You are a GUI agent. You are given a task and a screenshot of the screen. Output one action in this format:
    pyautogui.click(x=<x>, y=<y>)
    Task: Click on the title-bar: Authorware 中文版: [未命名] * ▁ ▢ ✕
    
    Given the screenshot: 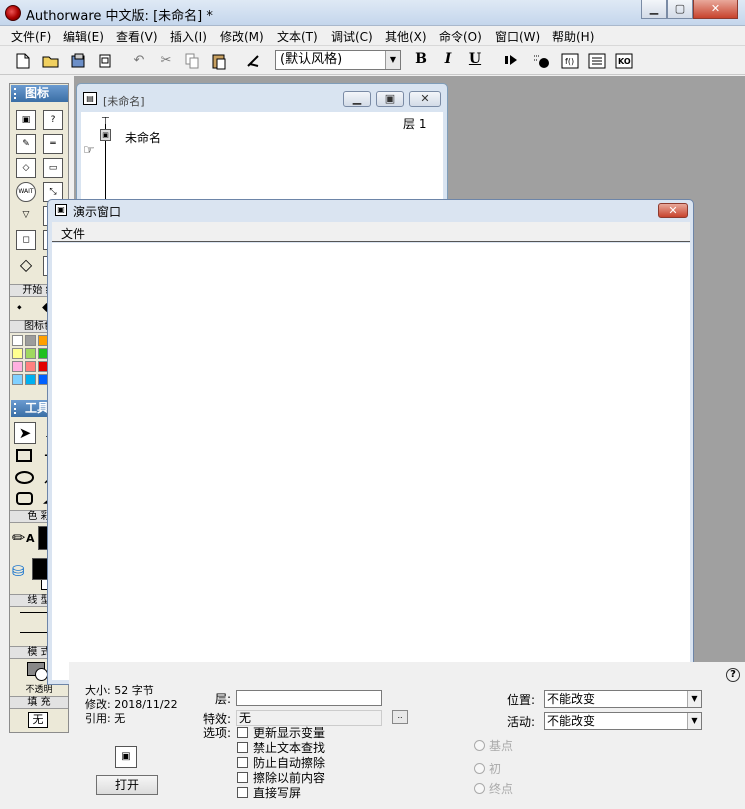 What is the action you would take?
    pyautogui.click(x=372, y=13)
    